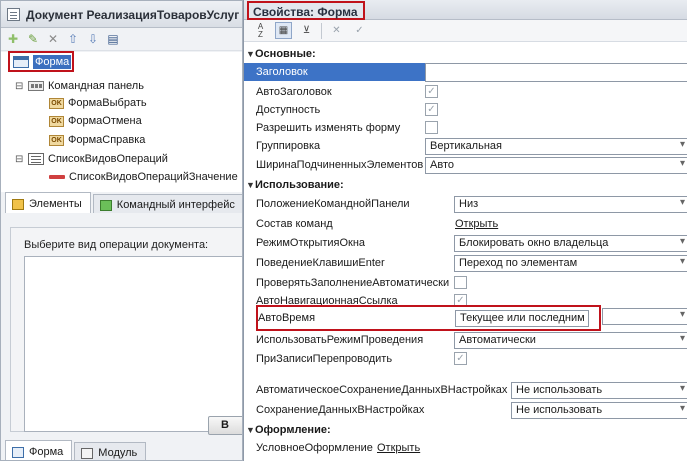 This screenshot has width=687, height=461. I want to click on tree-item-label: СписокВидовОпераций, so click(108, 159).